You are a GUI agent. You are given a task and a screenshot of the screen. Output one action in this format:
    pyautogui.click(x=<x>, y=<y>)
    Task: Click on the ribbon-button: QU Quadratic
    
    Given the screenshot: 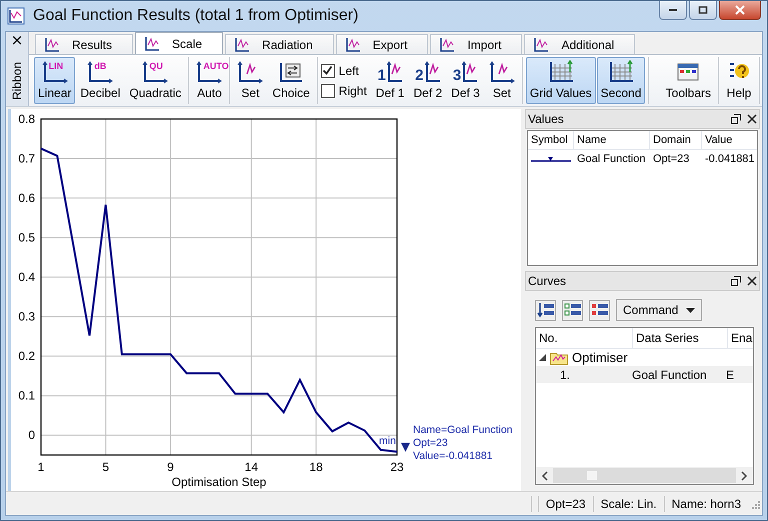 What is the action you would take?
    pyautogui.click(x=155, y=80)
    